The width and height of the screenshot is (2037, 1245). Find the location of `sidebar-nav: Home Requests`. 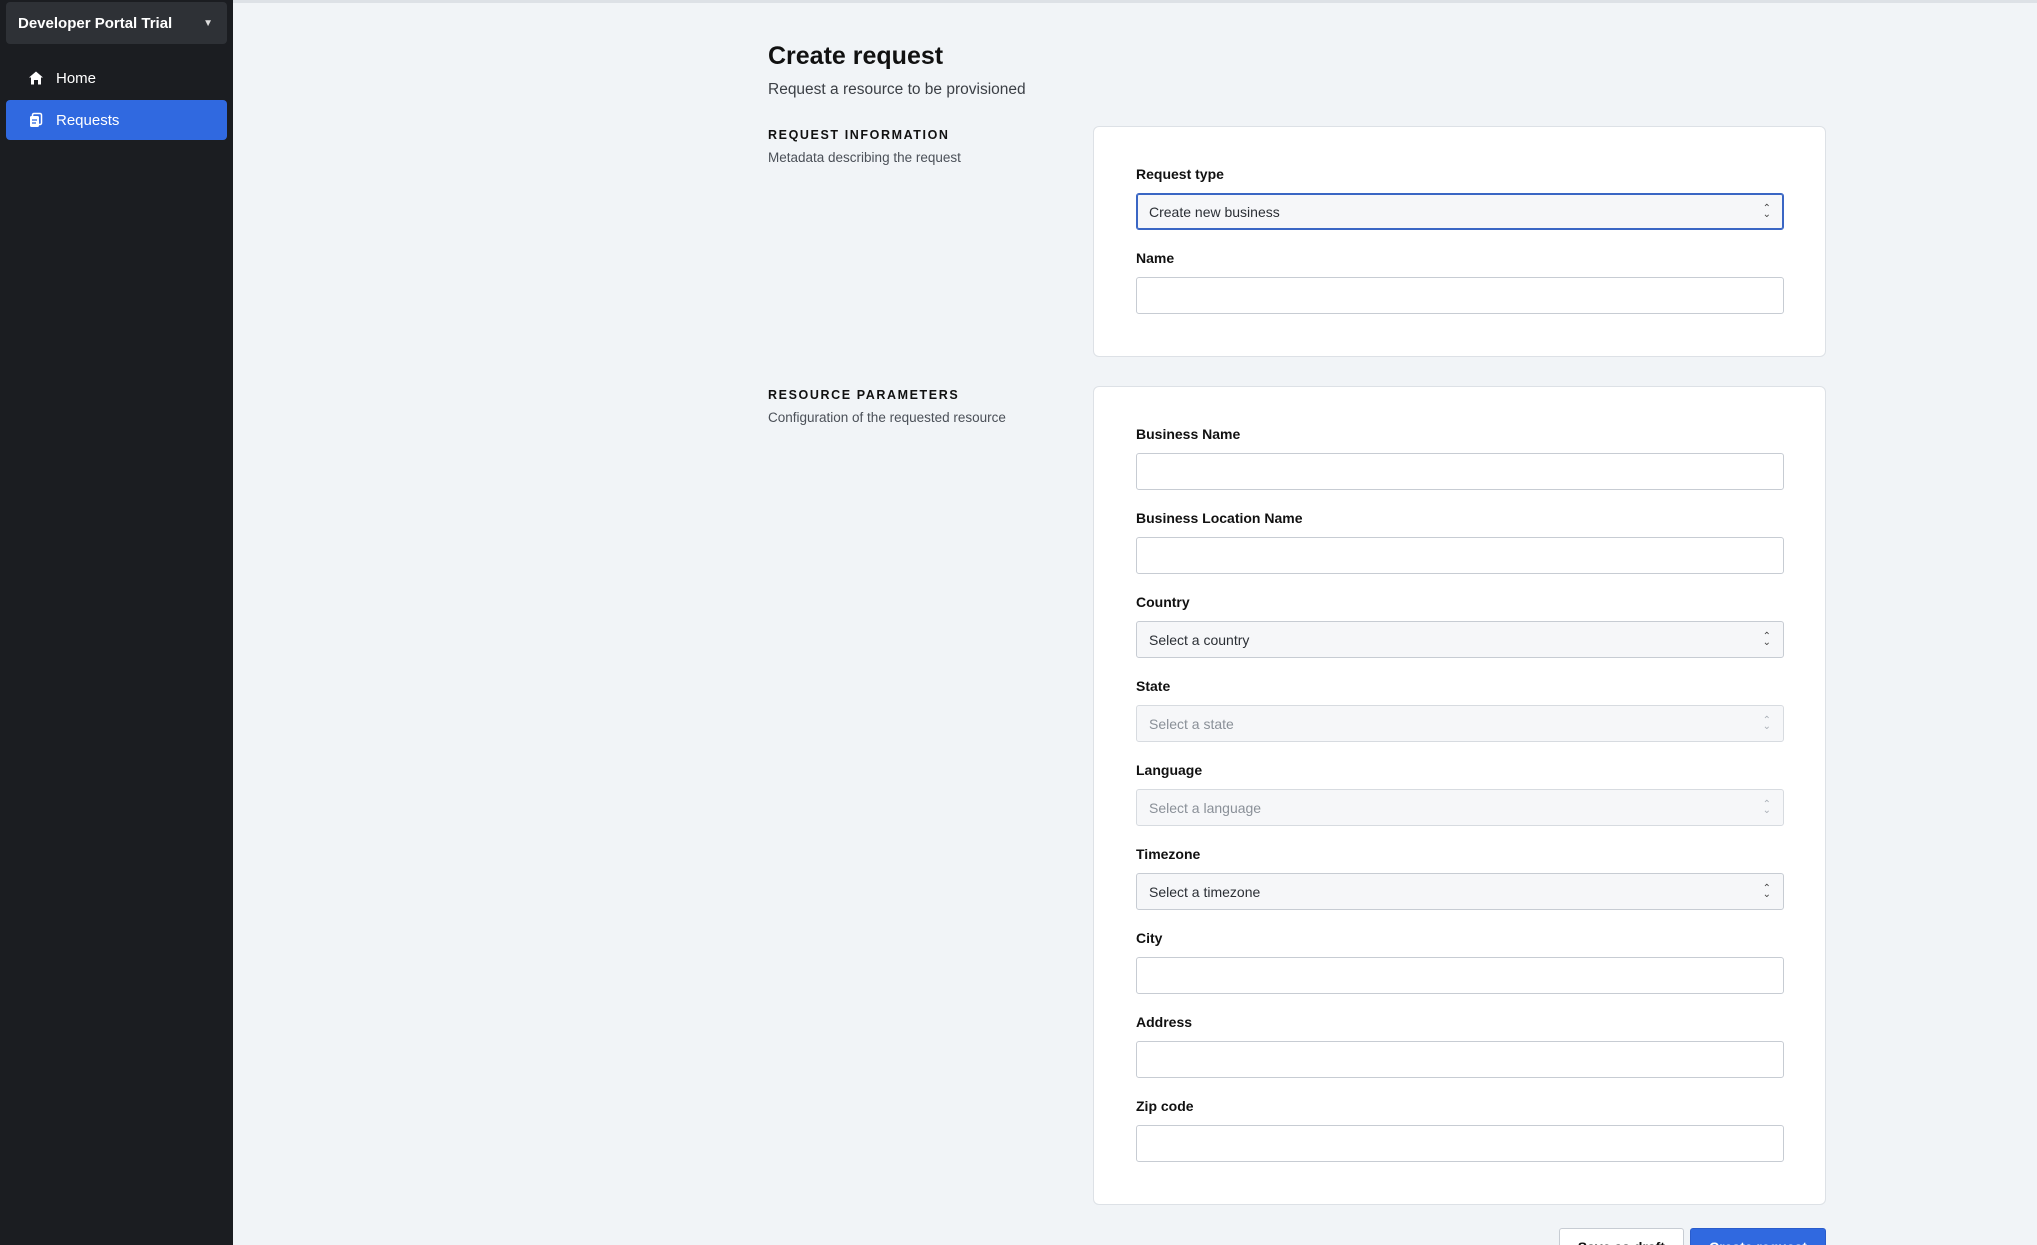

sidebar-nav: Home Requests is located at coordinates (116, 99).